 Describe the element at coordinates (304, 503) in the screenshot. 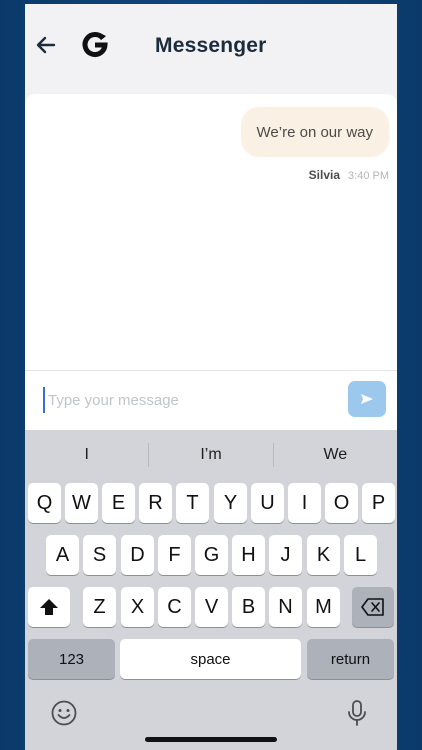

I see `key-i: I` at that location.